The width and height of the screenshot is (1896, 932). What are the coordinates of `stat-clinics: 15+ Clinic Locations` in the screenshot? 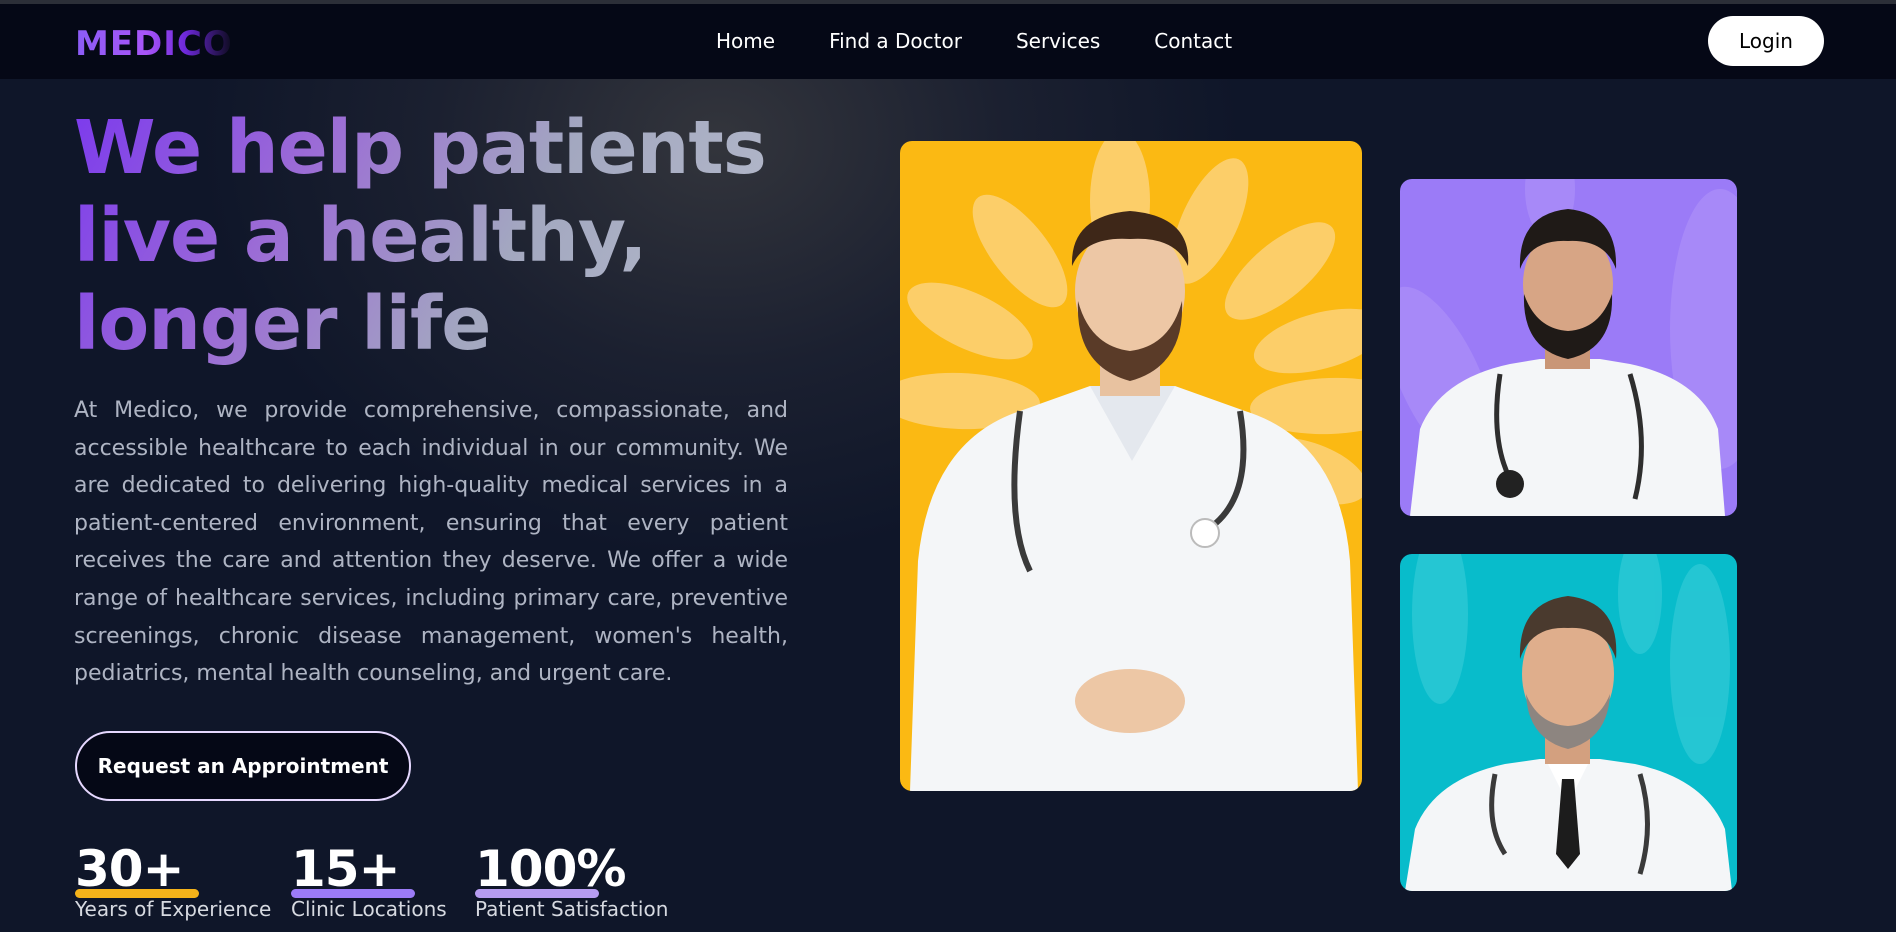 It's located at (369, 882).